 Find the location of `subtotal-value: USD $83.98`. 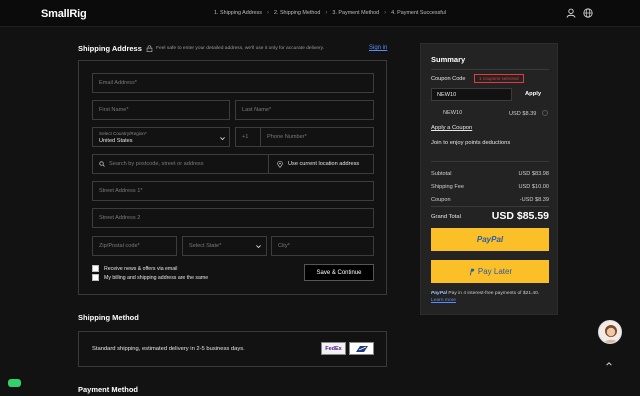

subtotal-value: USD $83.98 is located at coordinates (533, 174).